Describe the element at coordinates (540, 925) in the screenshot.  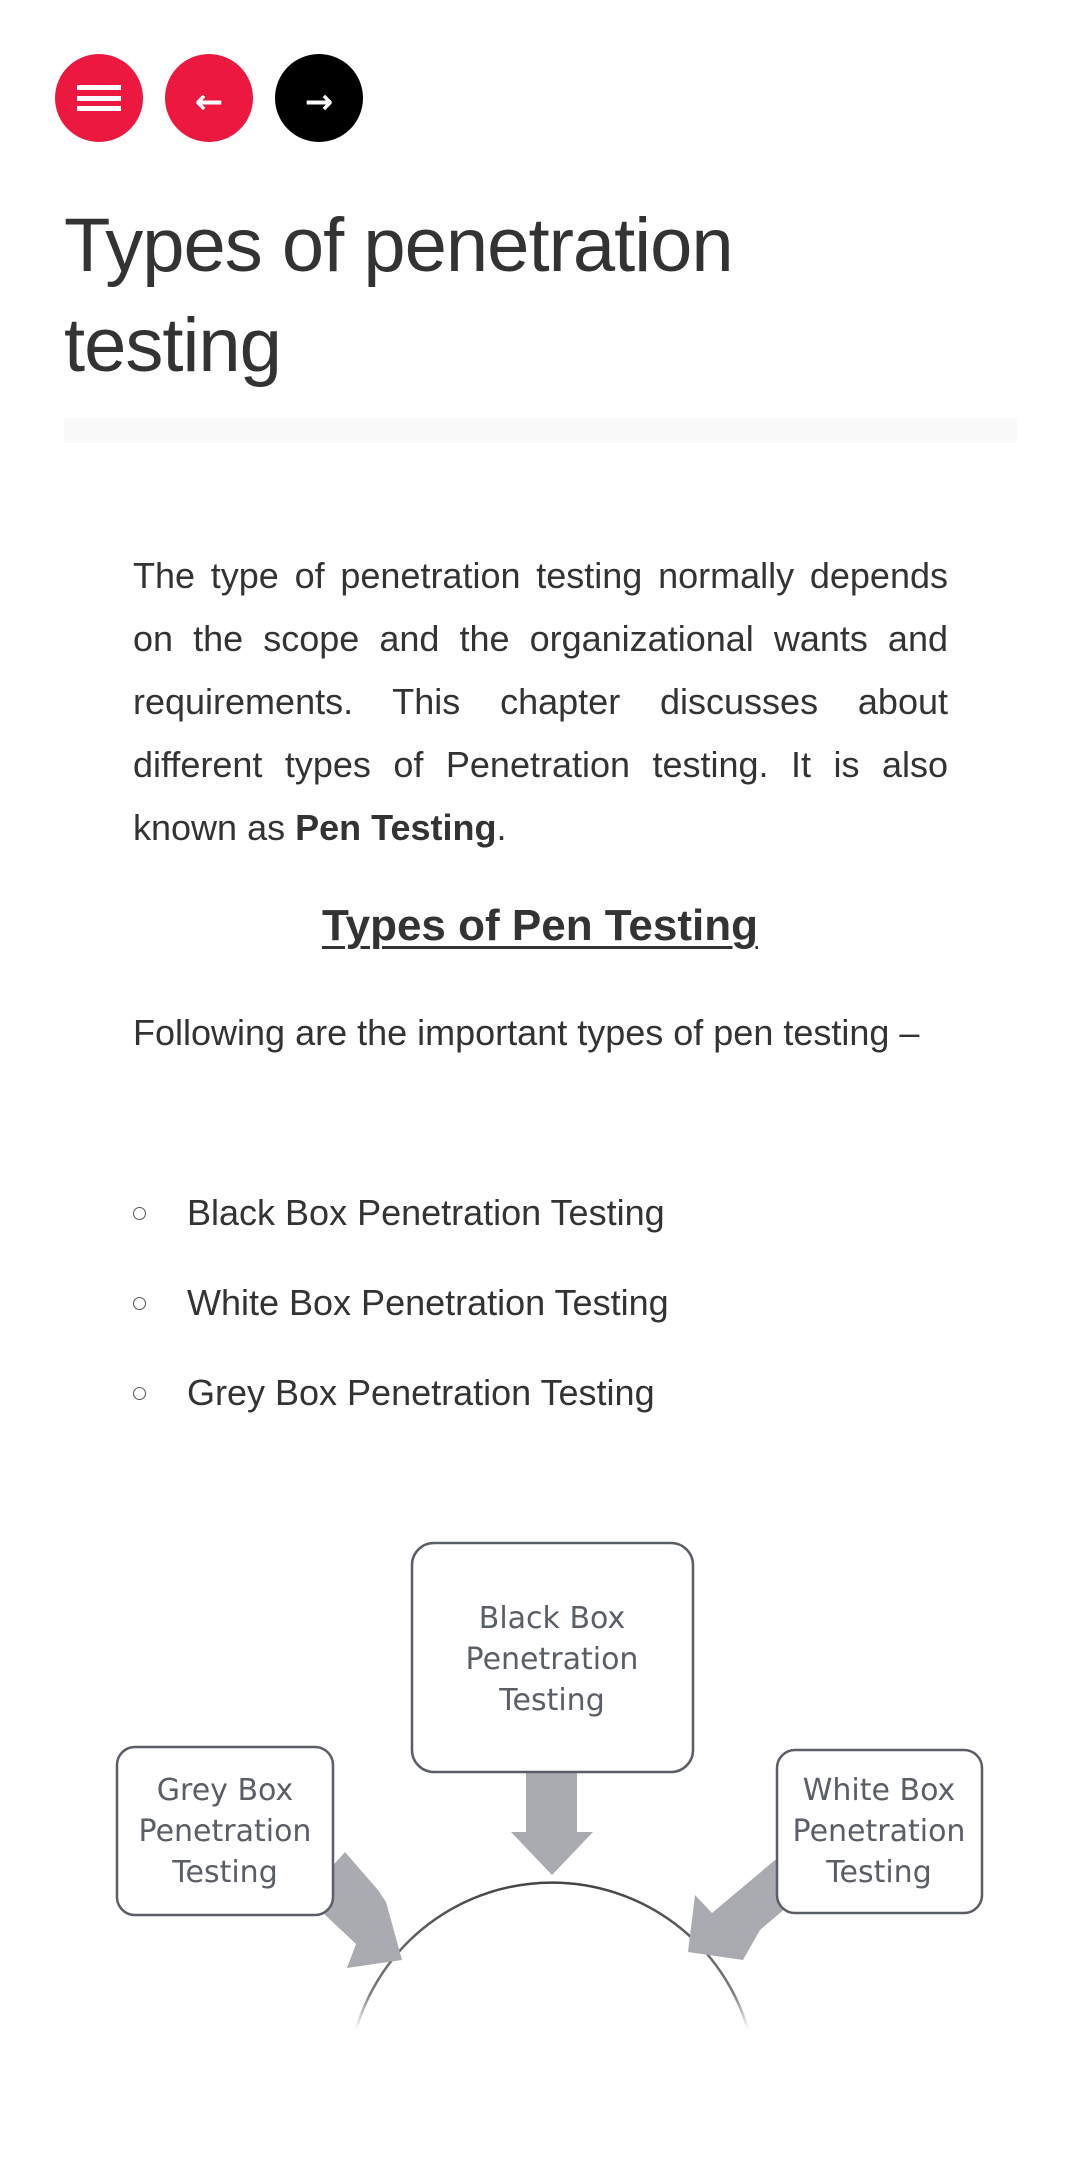
I see `section-heading: Types of Pen Testing` at that location.